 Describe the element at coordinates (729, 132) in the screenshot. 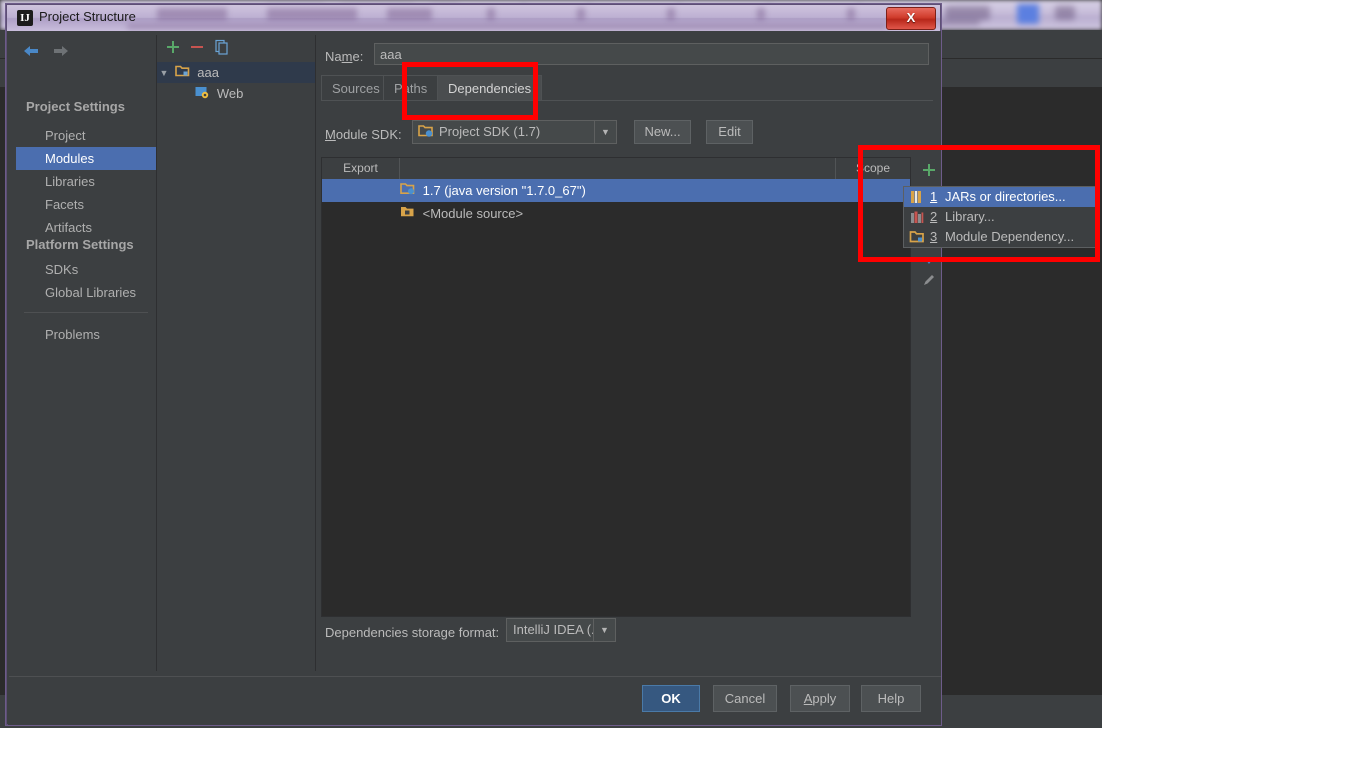

I see `edit-sdk-button: Edit` at that location.